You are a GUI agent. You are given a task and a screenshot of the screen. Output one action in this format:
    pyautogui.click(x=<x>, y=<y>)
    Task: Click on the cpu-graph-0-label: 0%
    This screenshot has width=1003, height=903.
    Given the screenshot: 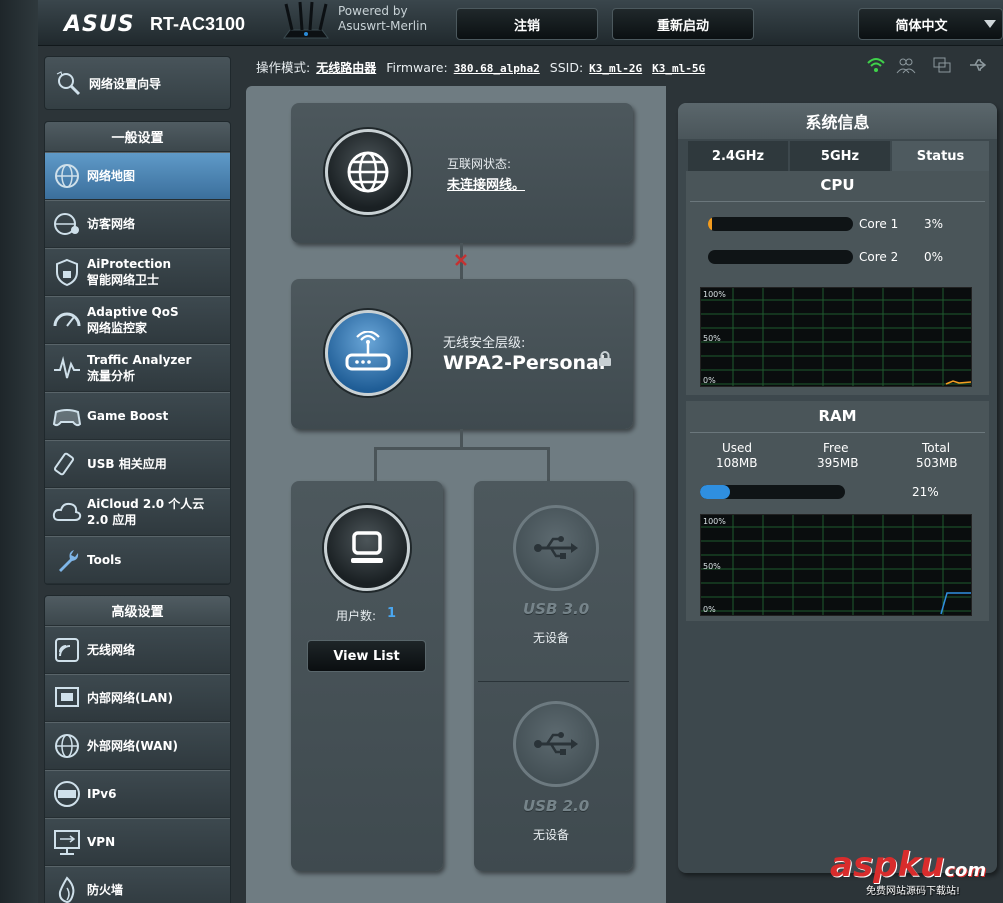 What is the action you would take?
    pyautogui.click(x=709, y=380)
    